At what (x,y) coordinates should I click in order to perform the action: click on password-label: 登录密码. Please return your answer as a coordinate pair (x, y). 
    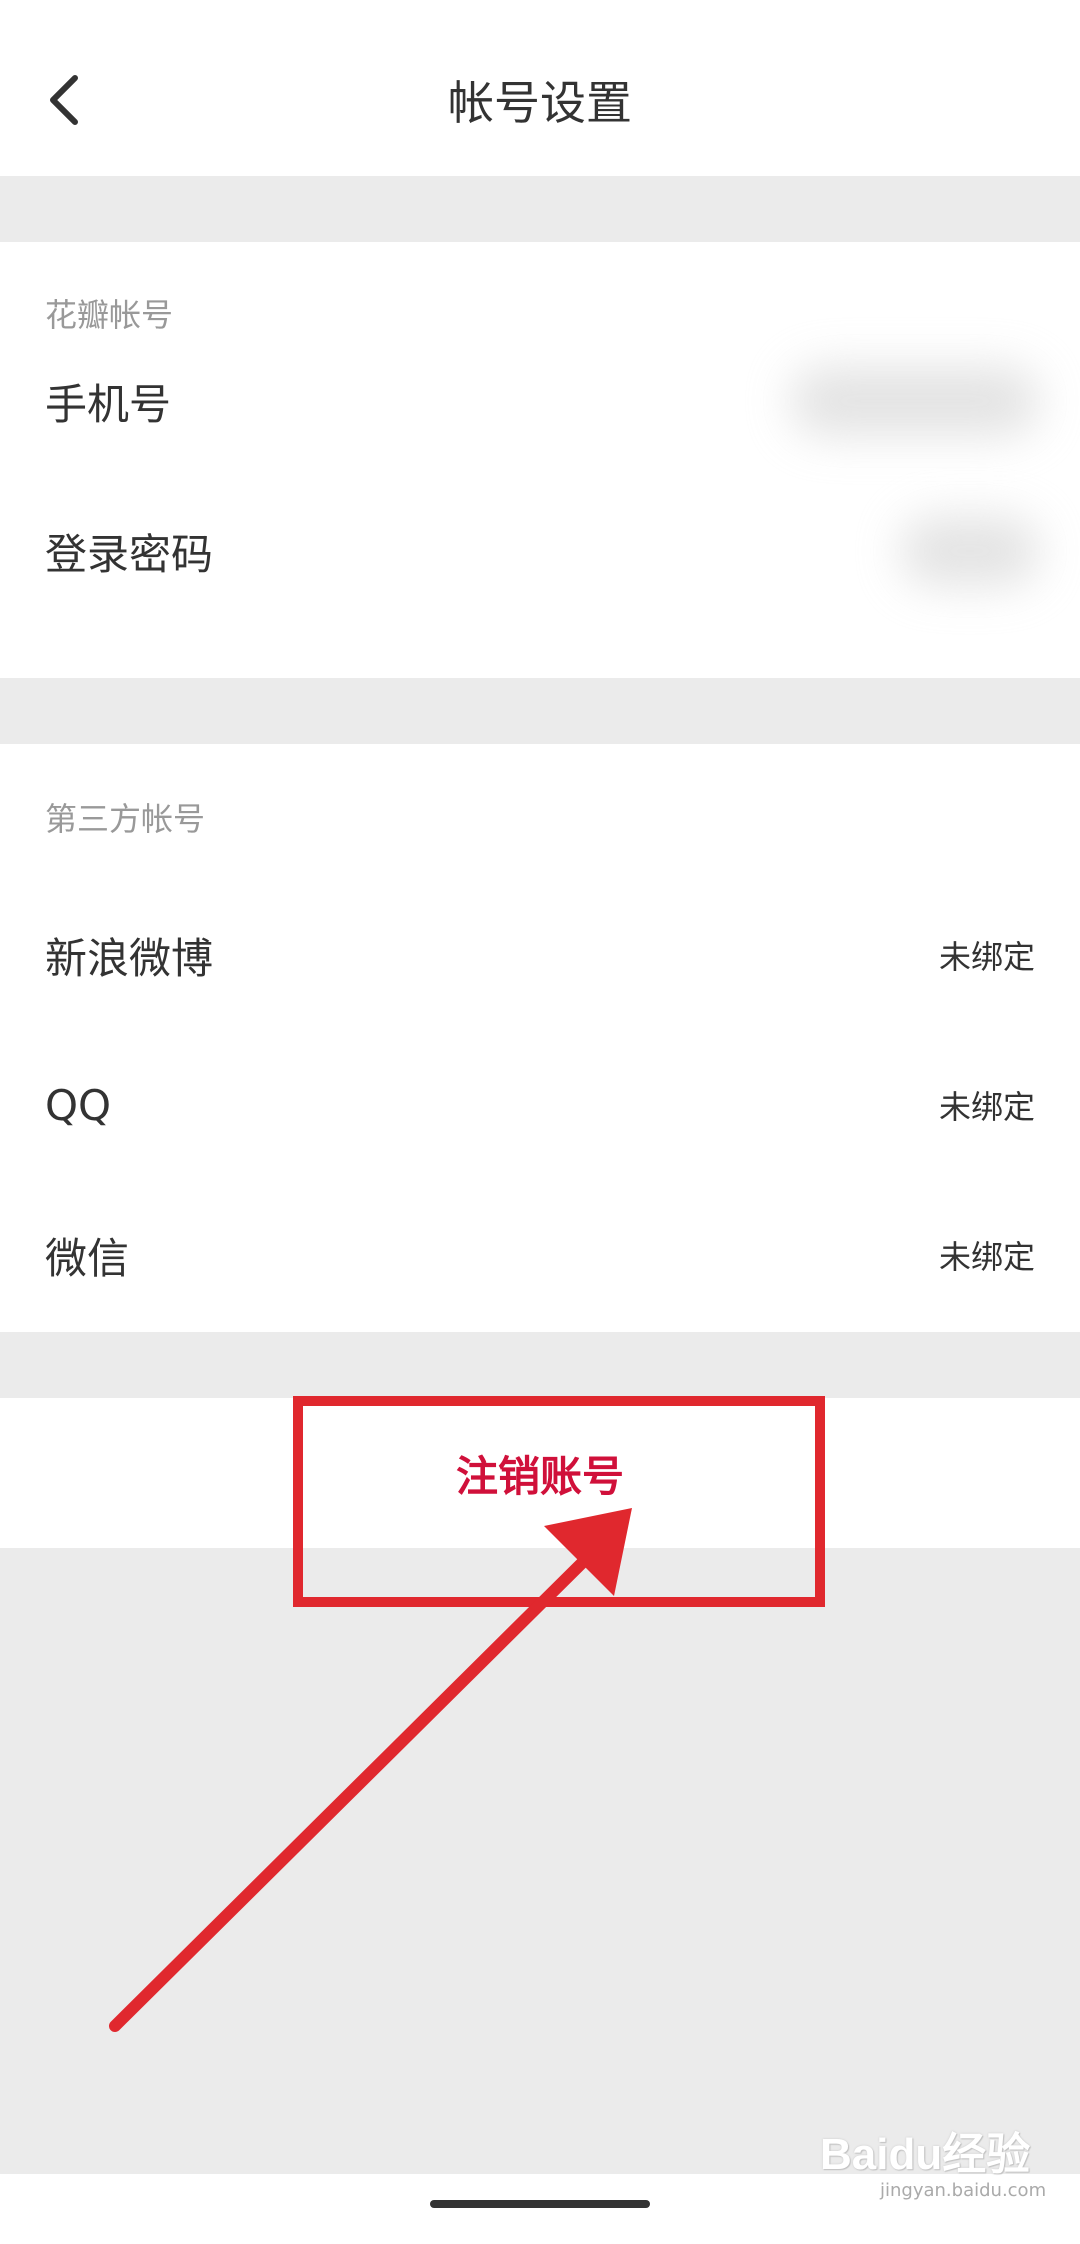
    Looking at the image, I should click on (129, 554).